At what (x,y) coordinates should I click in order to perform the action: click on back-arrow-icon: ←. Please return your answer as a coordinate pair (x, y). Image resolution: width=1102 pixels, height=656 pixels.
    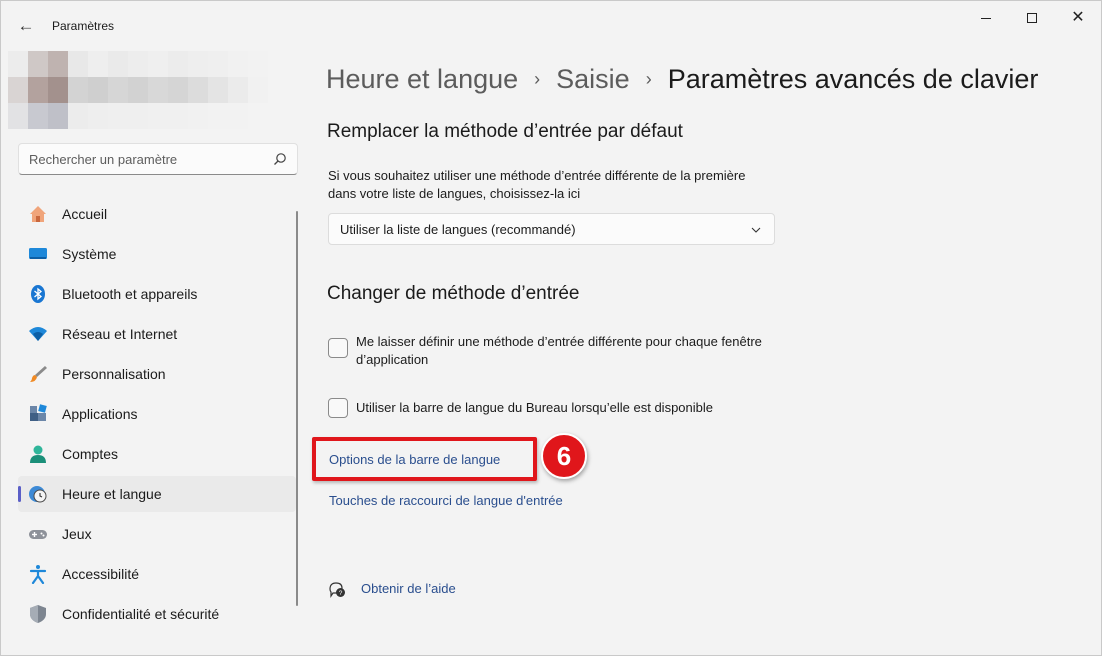
    Looking at the image, I should click on (26, 25).